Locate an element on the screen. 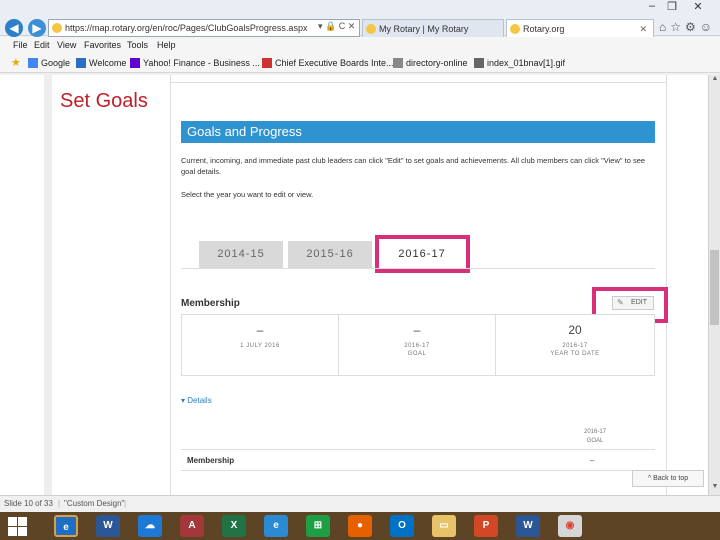 The height and width of the screenshot is (540, 720). menu-tools: Tools is located at coordinates (137, 45).